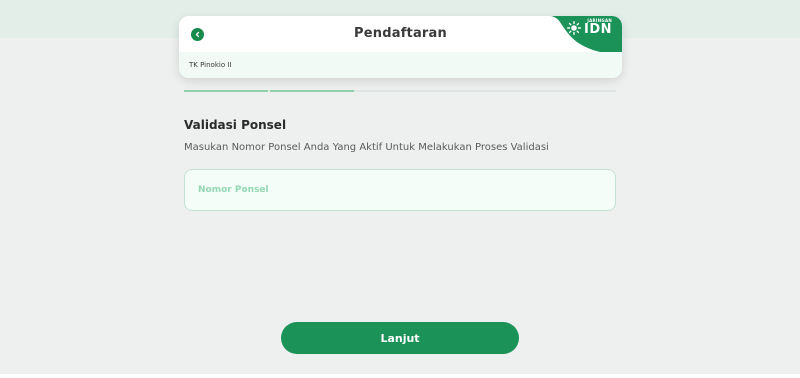 This screenshot has height=378, width=800. What do you see at coordinates (400, 91) in the screenshot?
I see `step-progress` at bounding box center [400, 91].